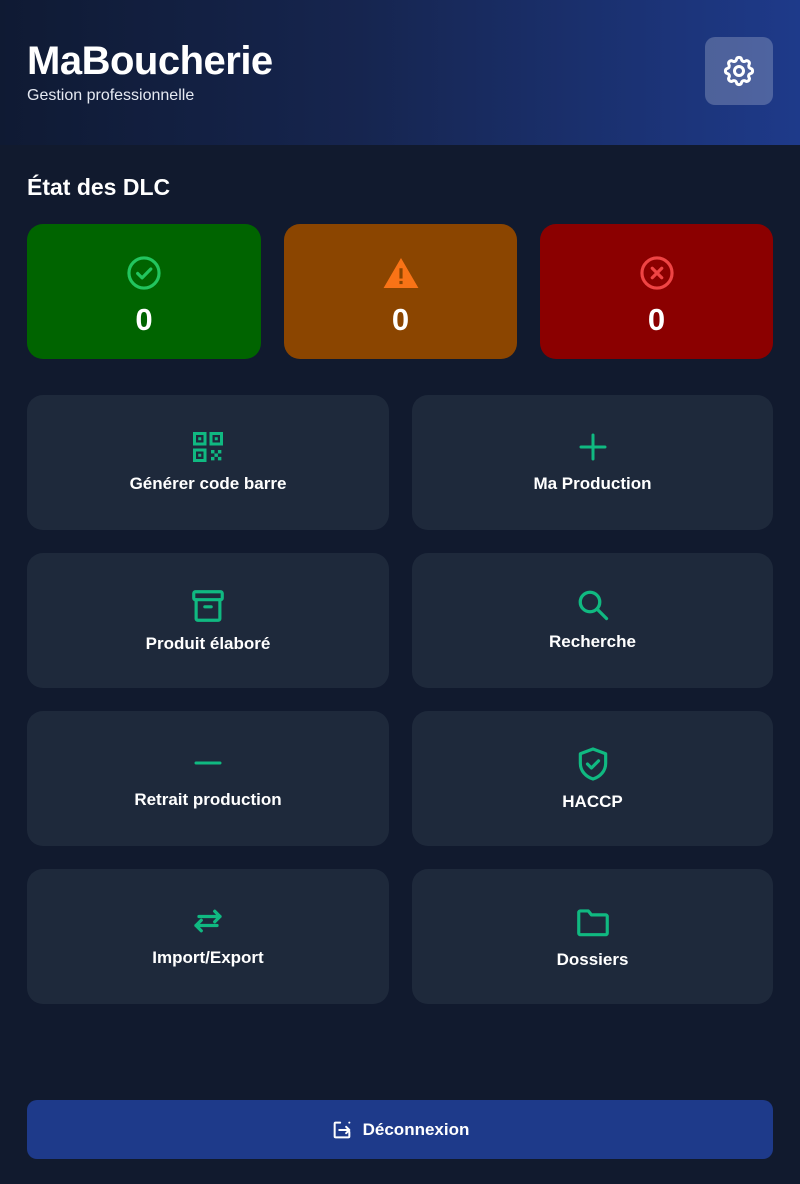 The image size is (800, 1184). What do you see at coordinates (592, 764) in the screenshot?
I see `shield-check-icon` at bounding box center [592, 764].